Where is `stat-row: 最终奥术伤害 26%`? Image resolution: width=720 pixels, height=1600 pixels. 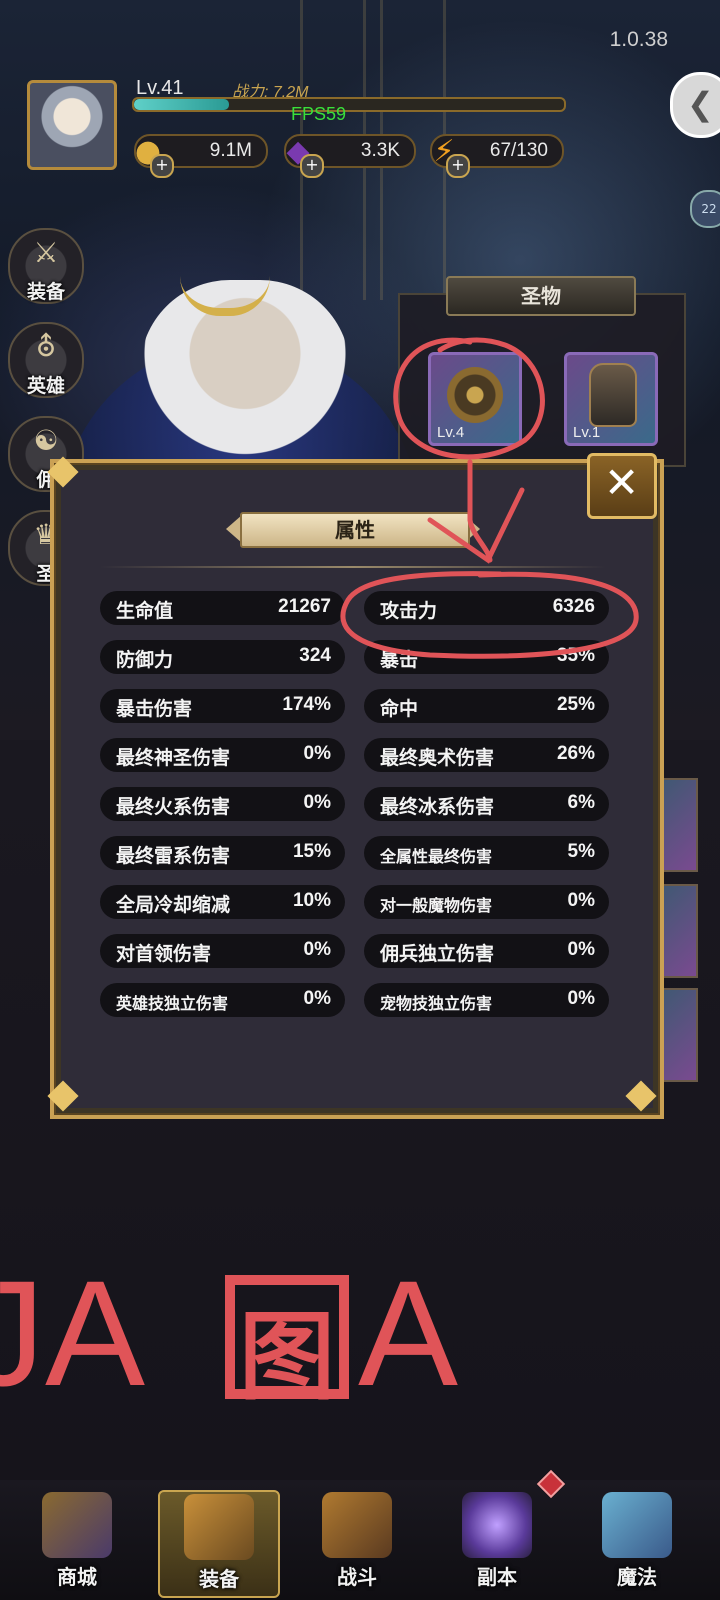 stat-row: 最终奥术伤害 26% is located at coordinates (486, 755).